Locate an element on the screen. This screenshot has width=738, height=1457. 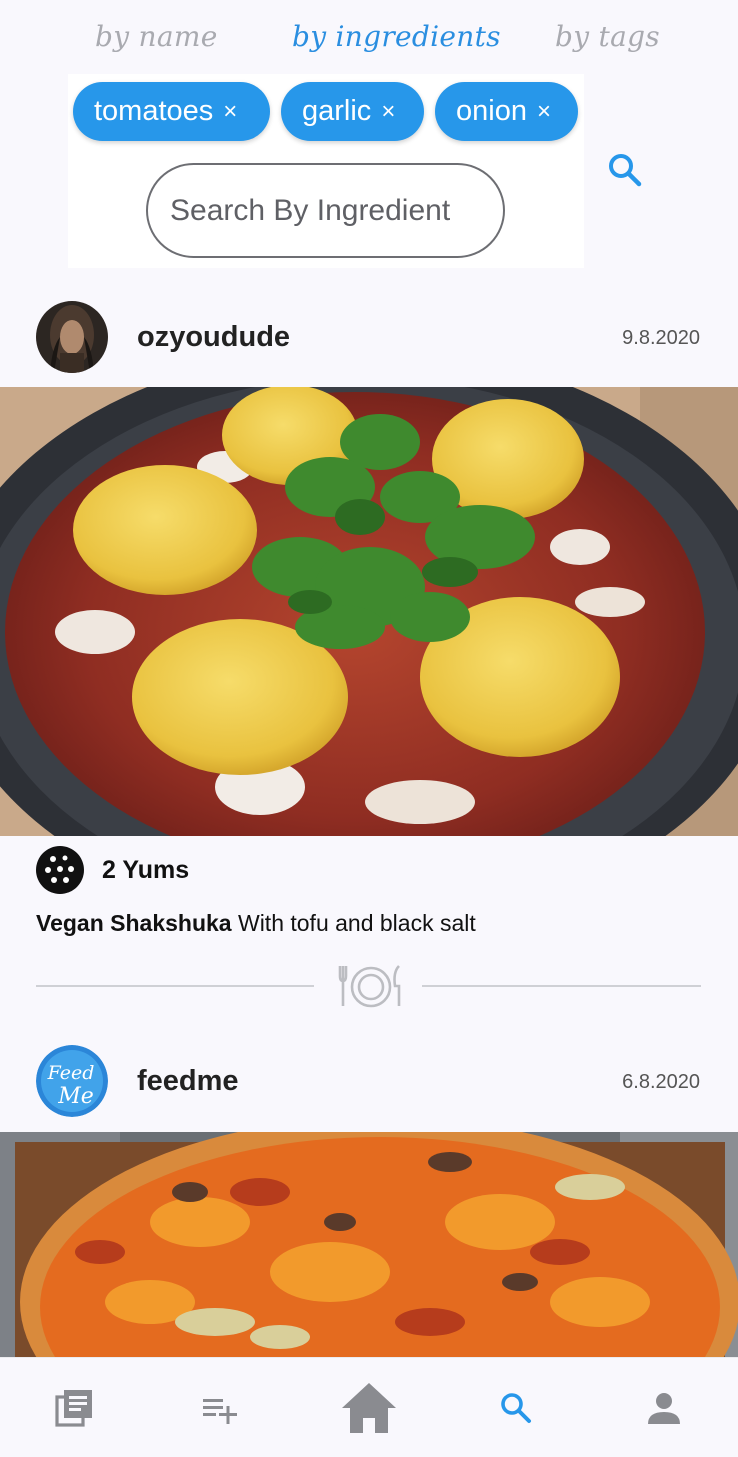
feed-icon is located at coordinates (74, 1407).